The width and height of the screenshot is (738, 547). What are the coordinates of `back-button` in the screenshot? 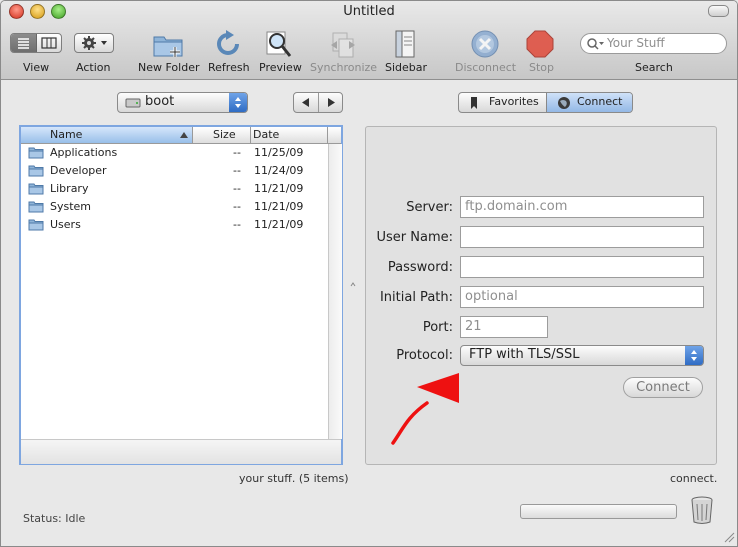 It's located at (306, 102).